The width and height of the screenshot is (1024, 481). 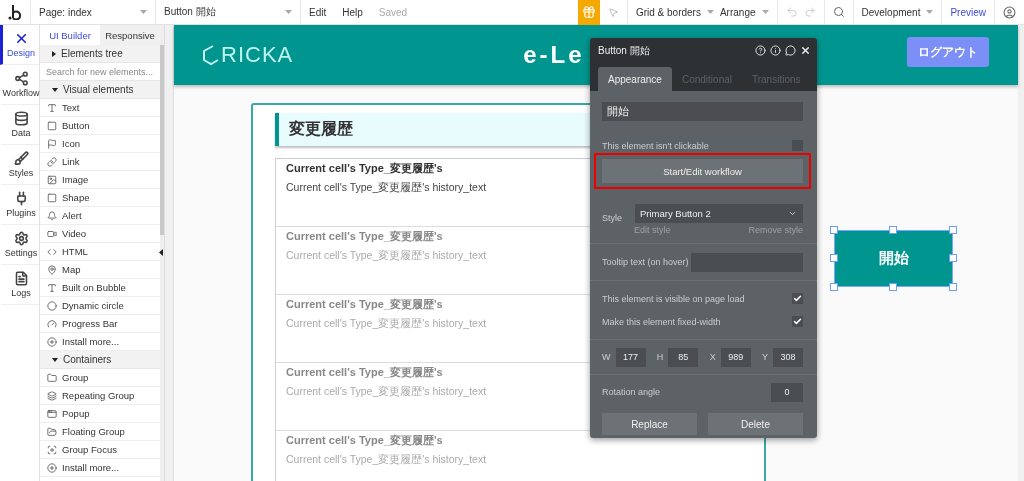 What do you see at coordinates (630, 357) in the screenshot?
I see `dimension-field: 177` at bounding box center [630, 357].